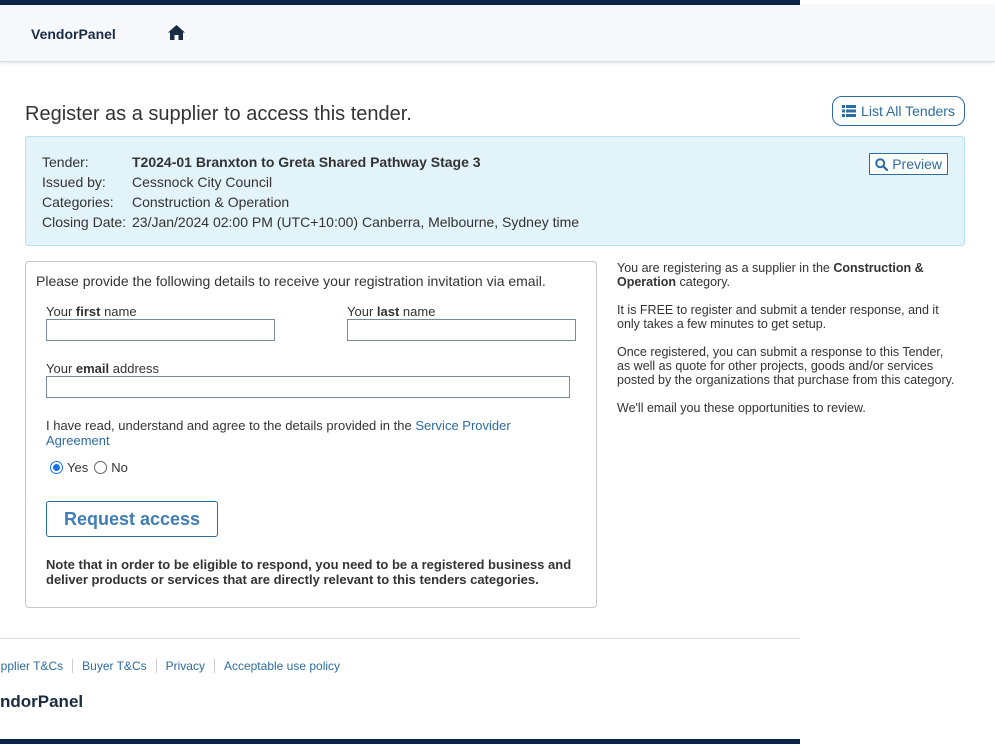 The image size is (995, 744). I want to click on footer-brand-logo: ndorPanel, so click(42, 701).